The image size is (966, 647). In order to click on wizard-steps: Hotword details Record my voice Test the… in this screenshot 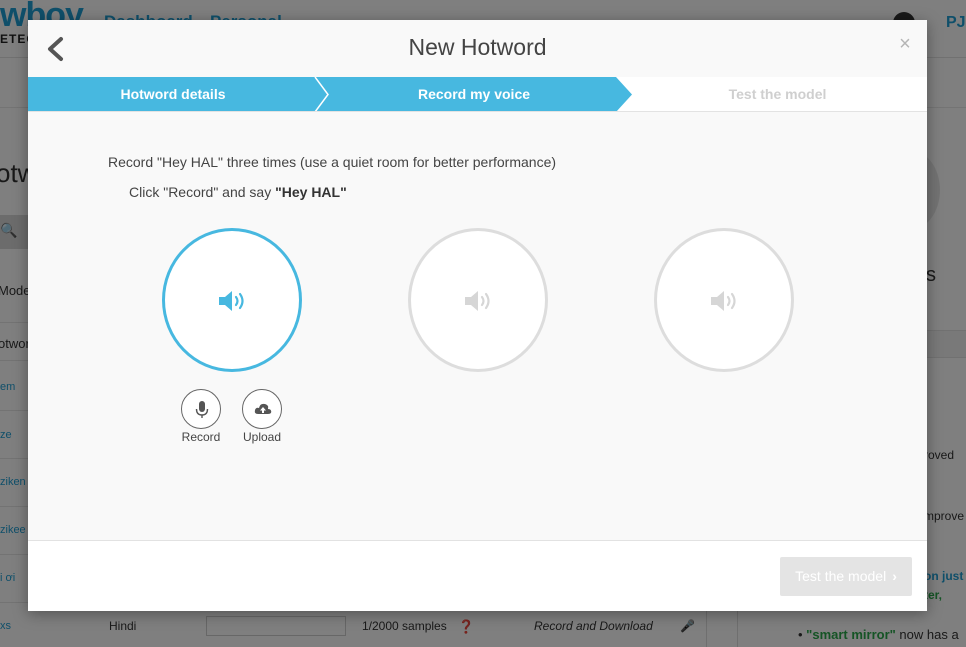, I will do `click(477, 94)`.